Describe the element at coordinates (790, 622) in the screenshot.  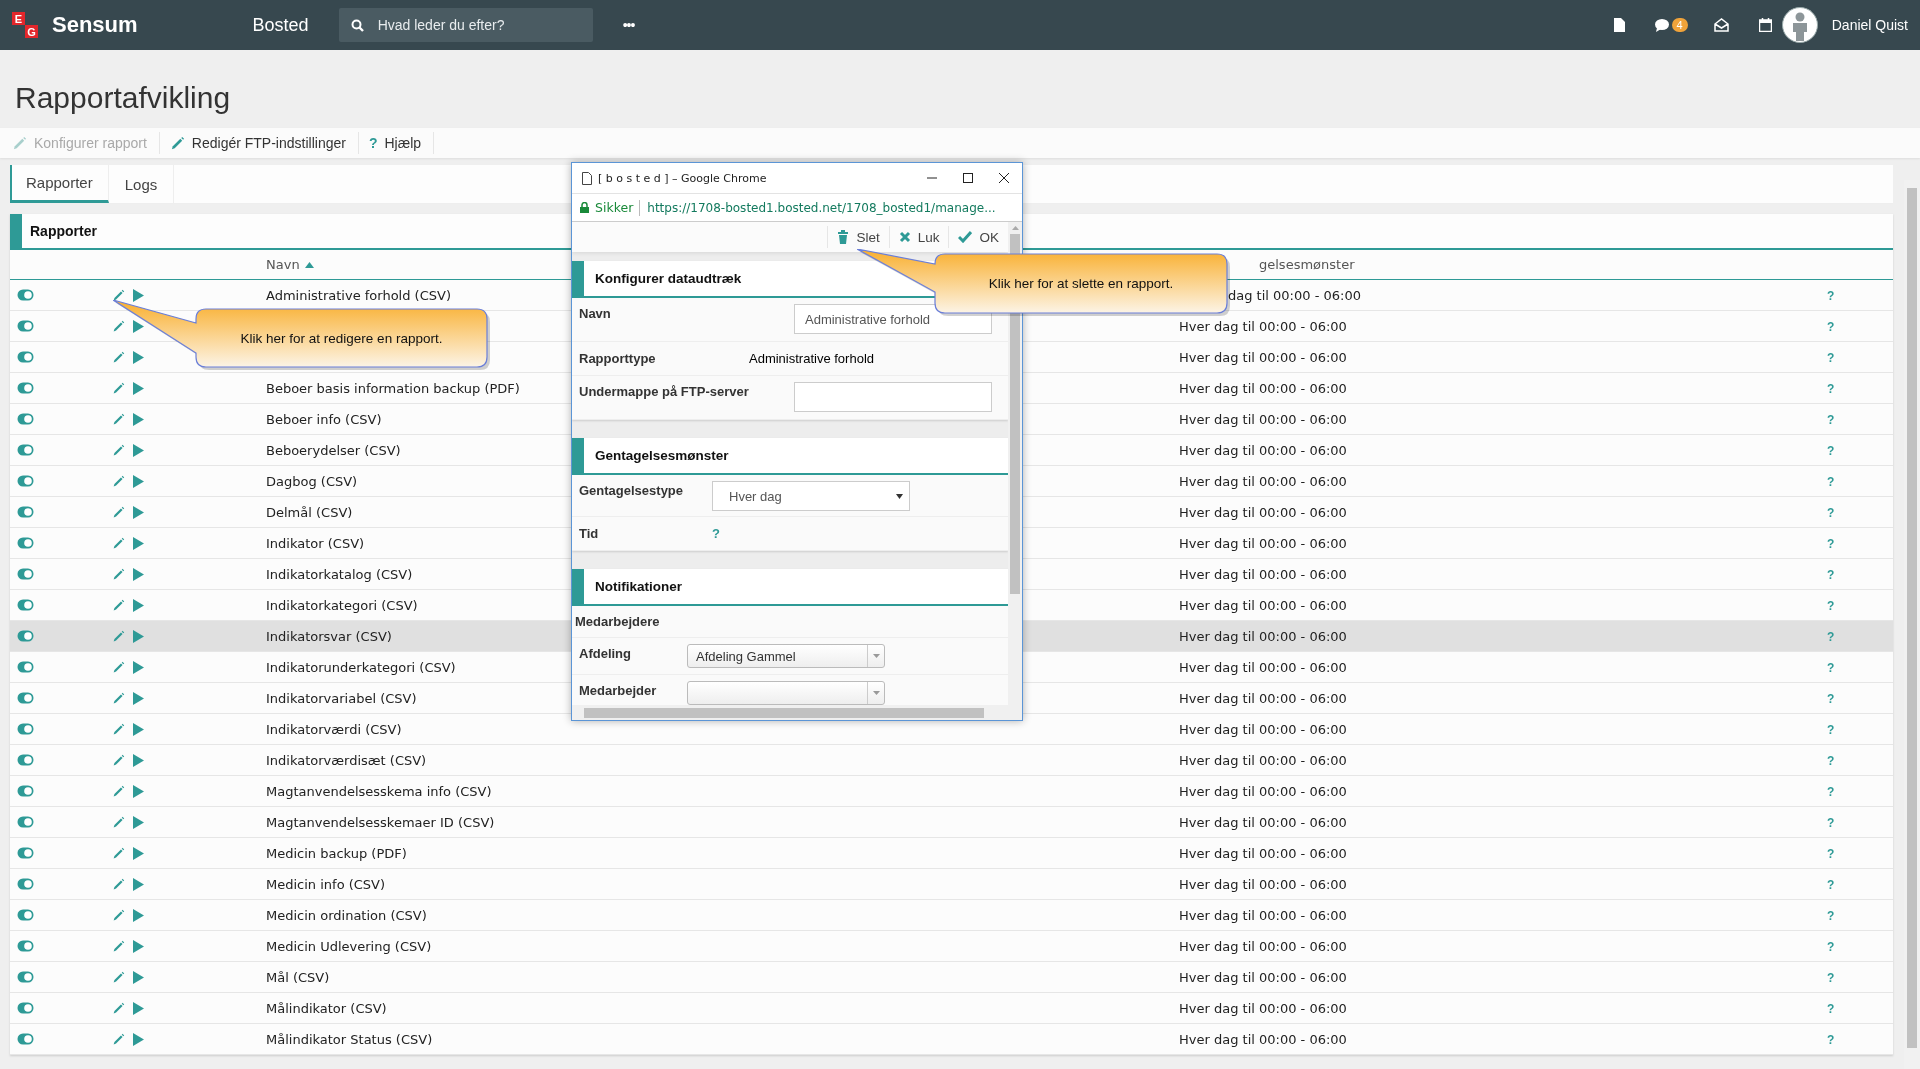
I see `subsection-title: Medarbejdere` at that location.